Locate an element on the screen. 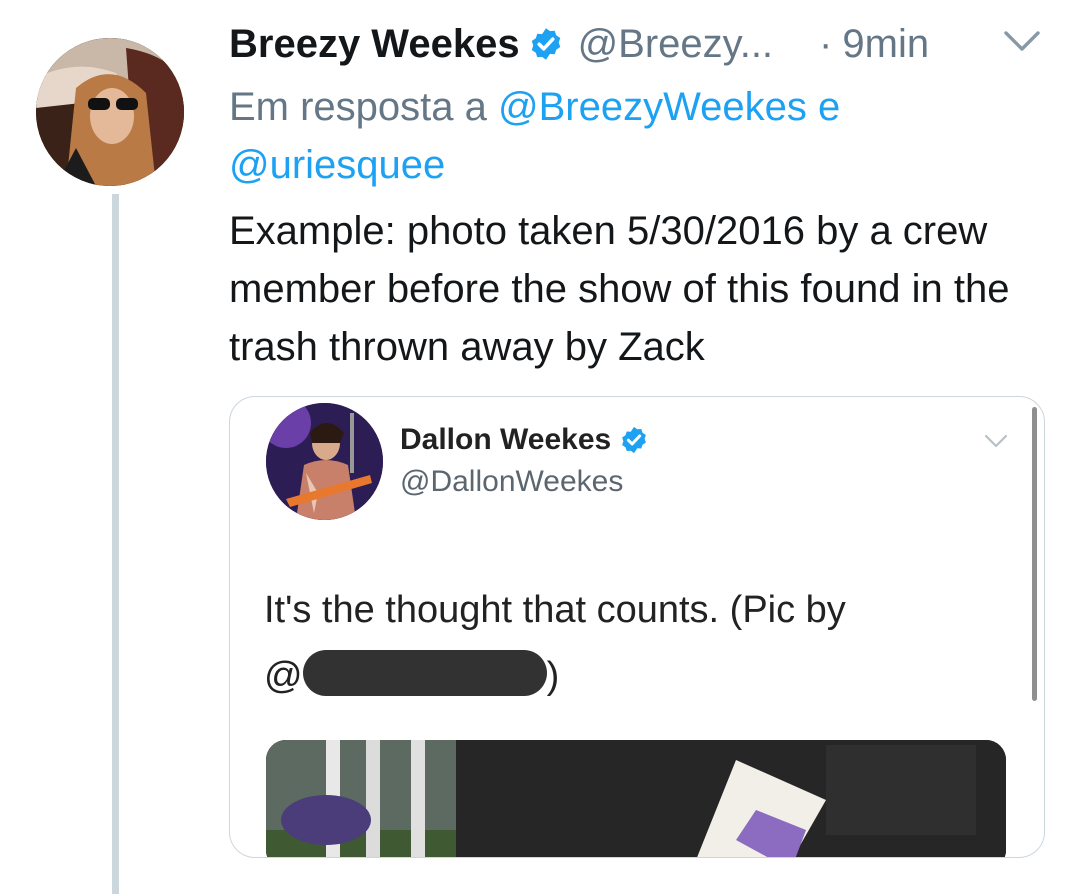 The image size is (1074, 894). author-name: Breezy Weekes is located at coordinates (374, 44).